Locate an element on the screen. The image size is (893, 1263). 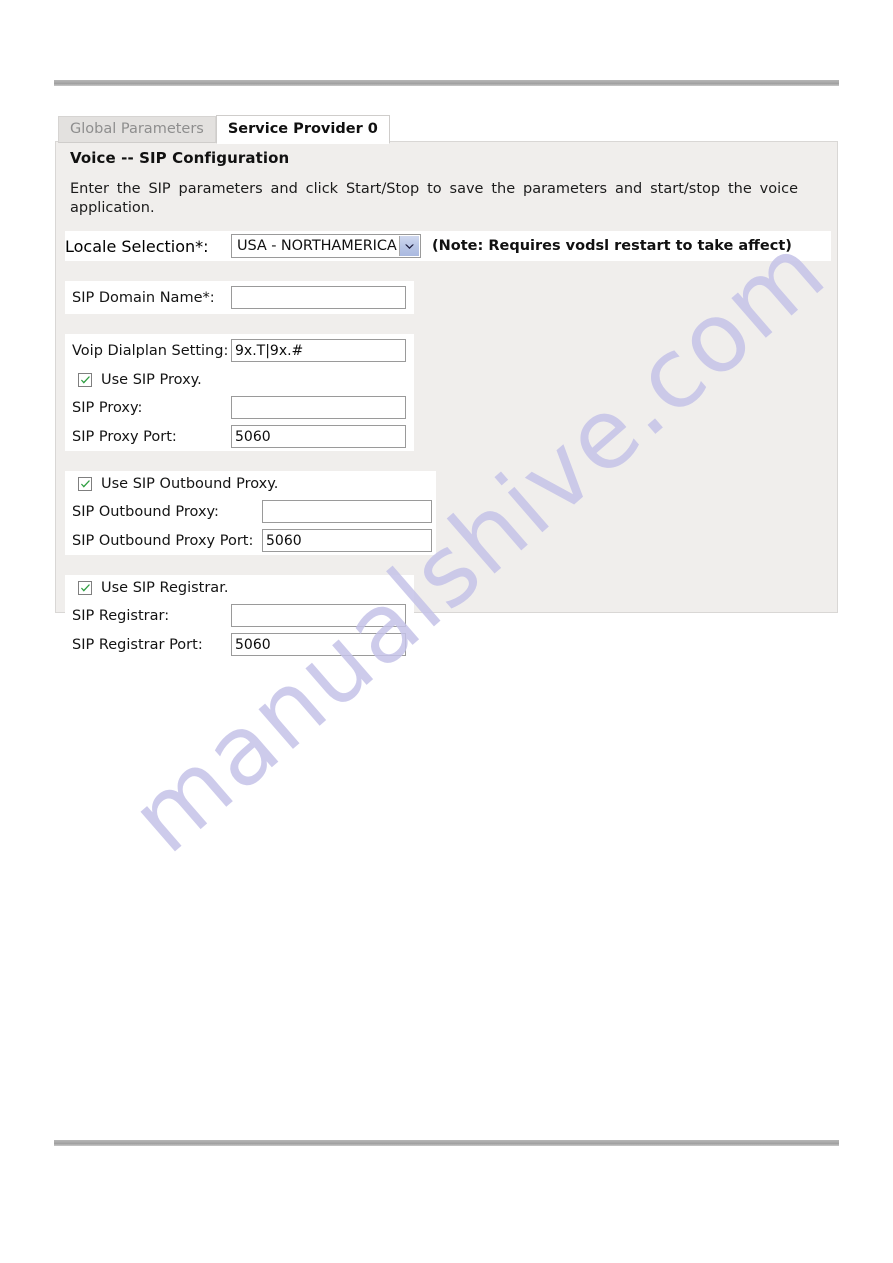
sip-outbound-proxy-row: SIP Outbound Proxy: is located at coordinates (250, 511).